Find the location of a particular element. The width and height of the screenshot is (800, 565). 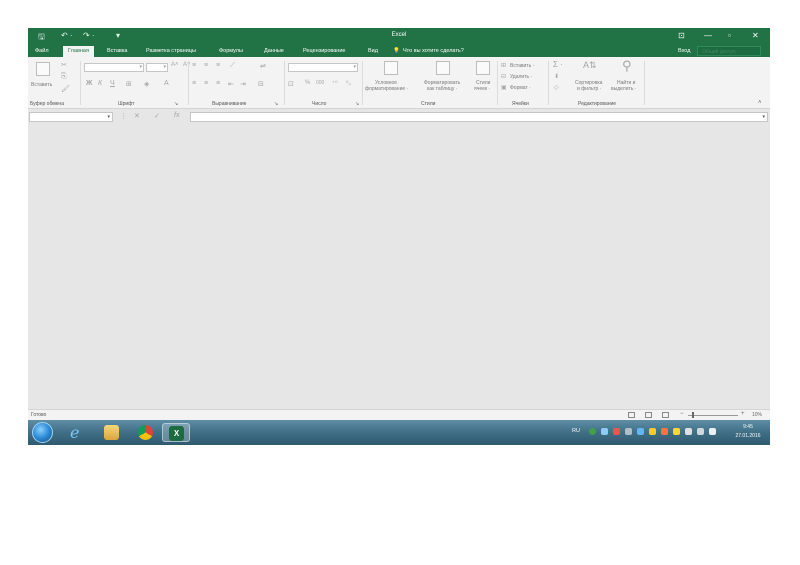

ribbon-display-options-icon: ⊡ is located at coordinates (681, 35).